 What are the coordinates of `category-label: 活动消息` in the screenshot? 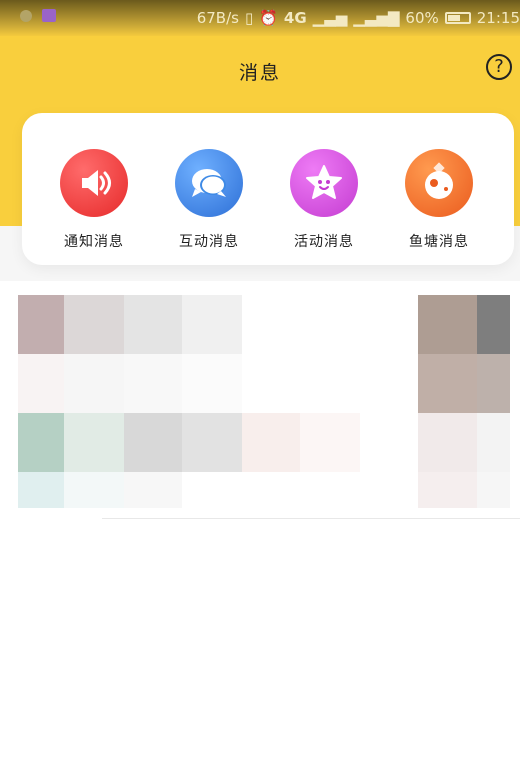 It's located at (324, 242).